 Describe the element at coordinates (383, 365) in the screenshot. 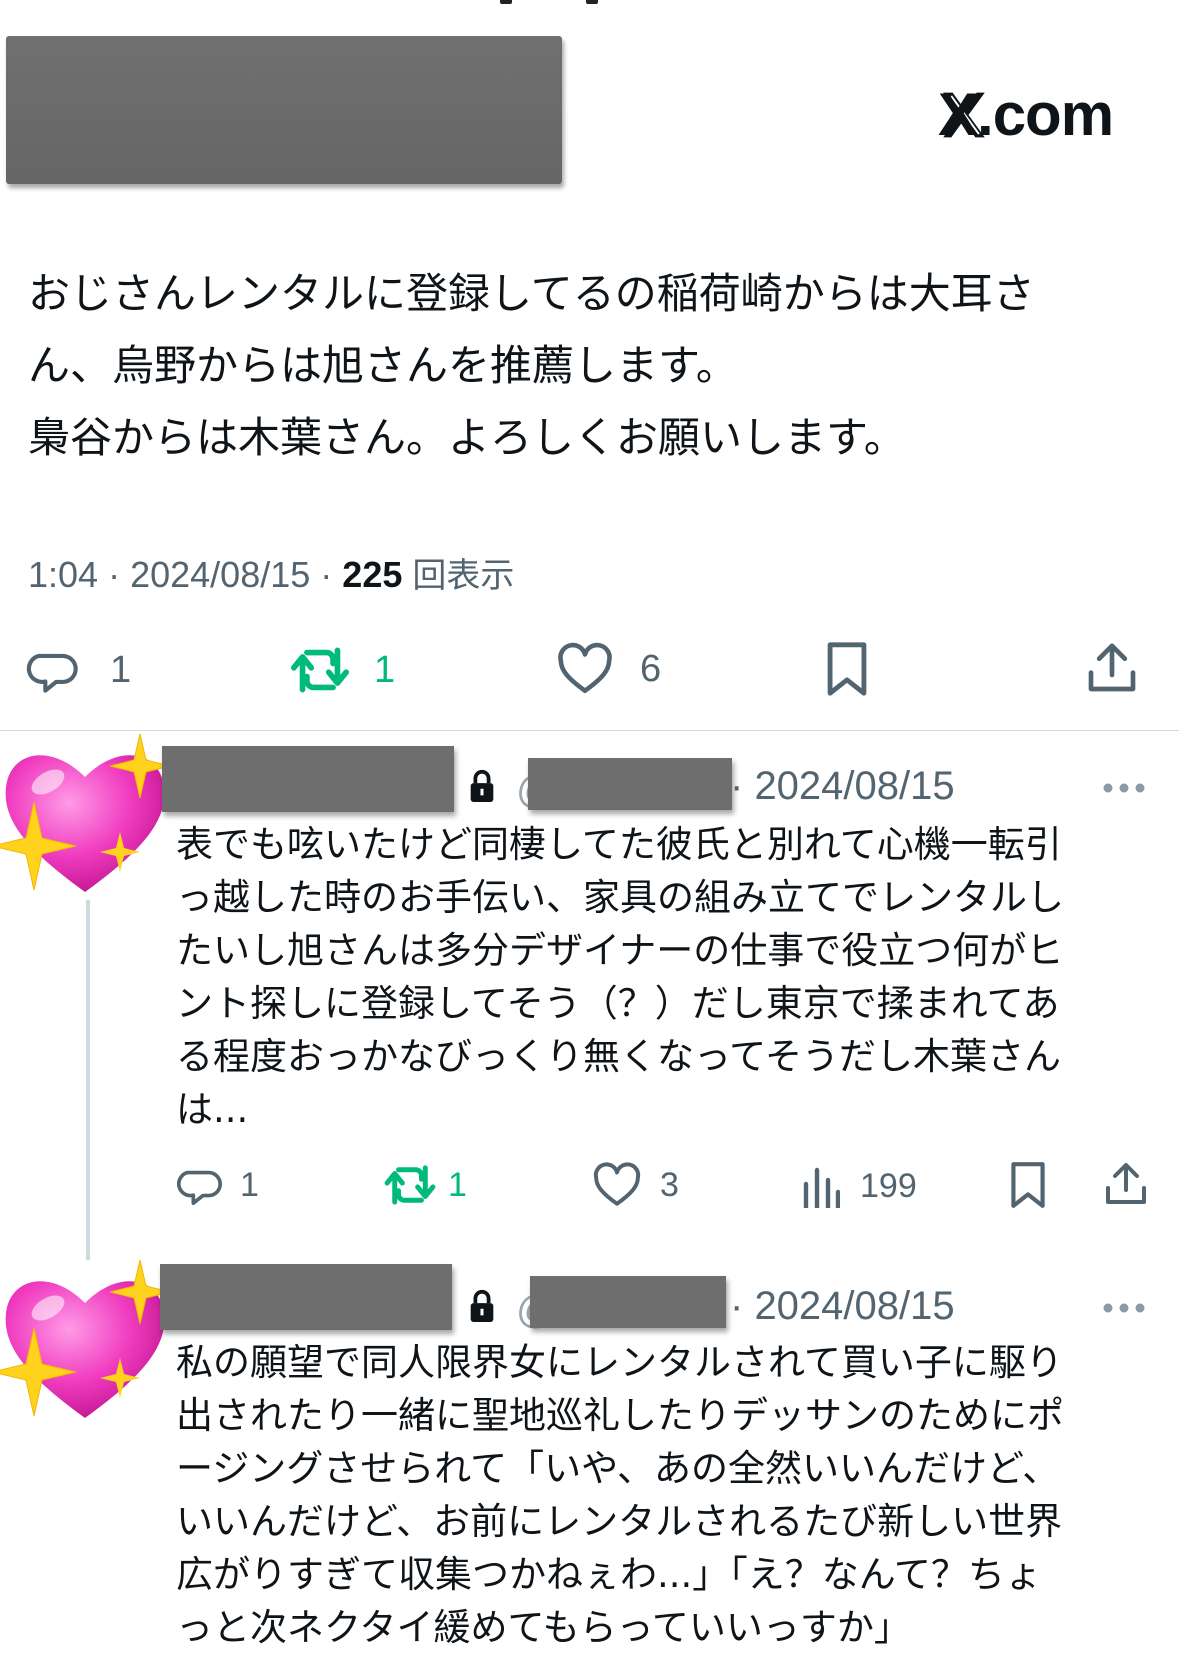

I see `tweet-text-line: ん、烏野からは旭さんを推薦します。` at that location.